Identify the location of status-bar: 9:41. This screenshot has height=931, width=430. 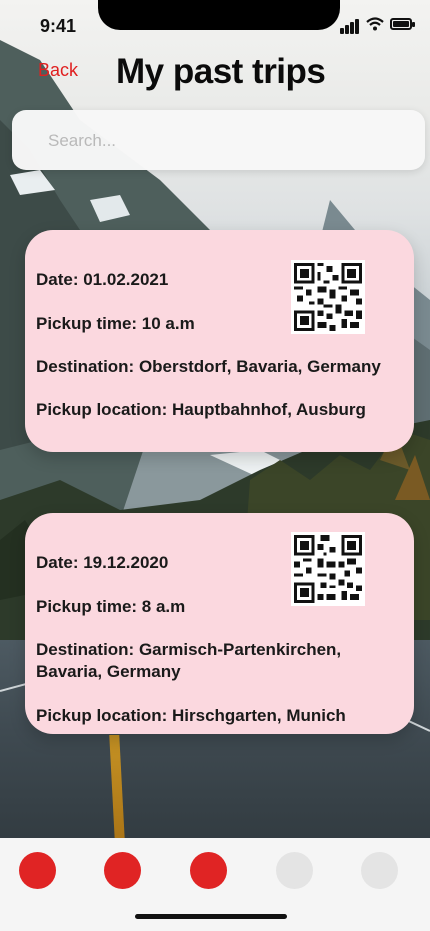
(215, 26).